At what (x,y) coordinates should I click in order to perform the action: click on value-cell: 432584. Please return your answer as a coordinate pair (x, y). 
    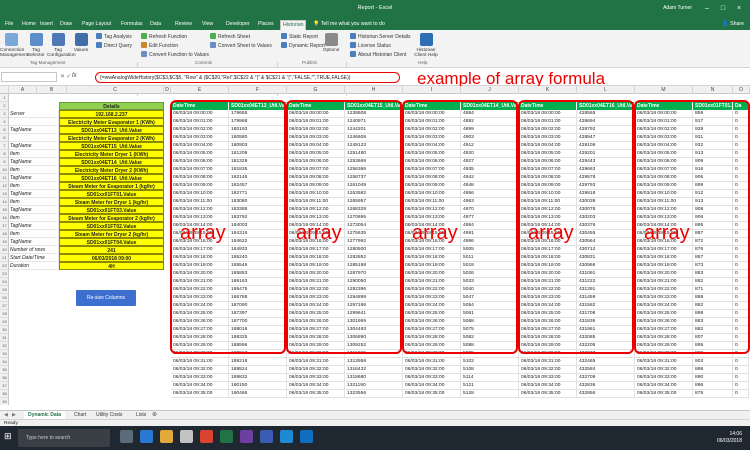
    Looking at the image, I should click on (606, 370).